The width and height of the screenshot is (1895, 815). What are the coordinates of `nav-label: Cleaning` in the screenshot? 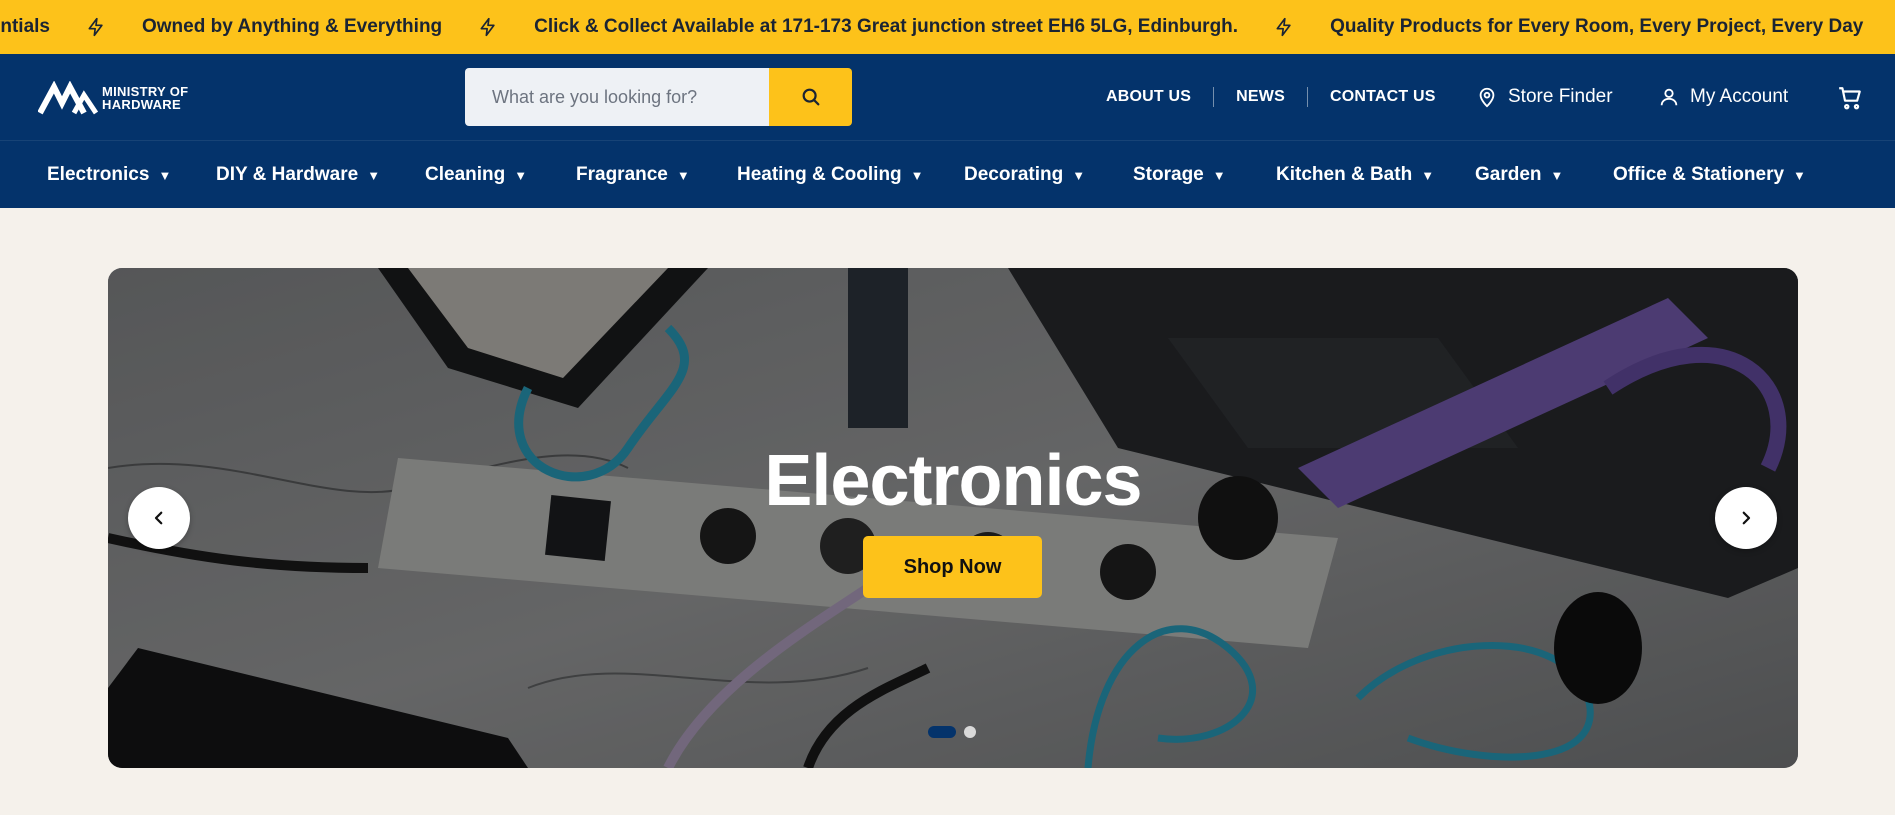 It's located at (465, 174).